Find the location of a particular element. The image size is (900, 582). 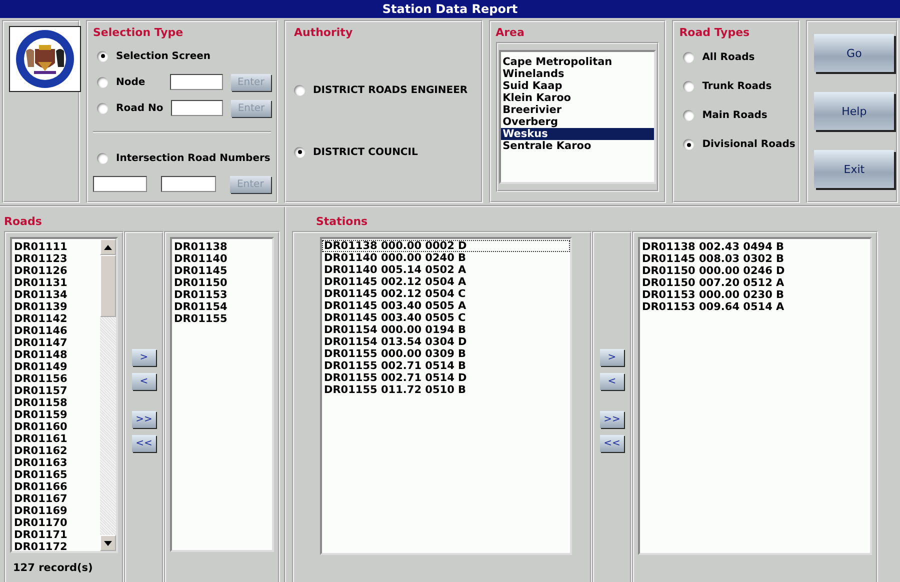

list-item: DR01153 000.00 0230 B is located at coordinates (755, 295).